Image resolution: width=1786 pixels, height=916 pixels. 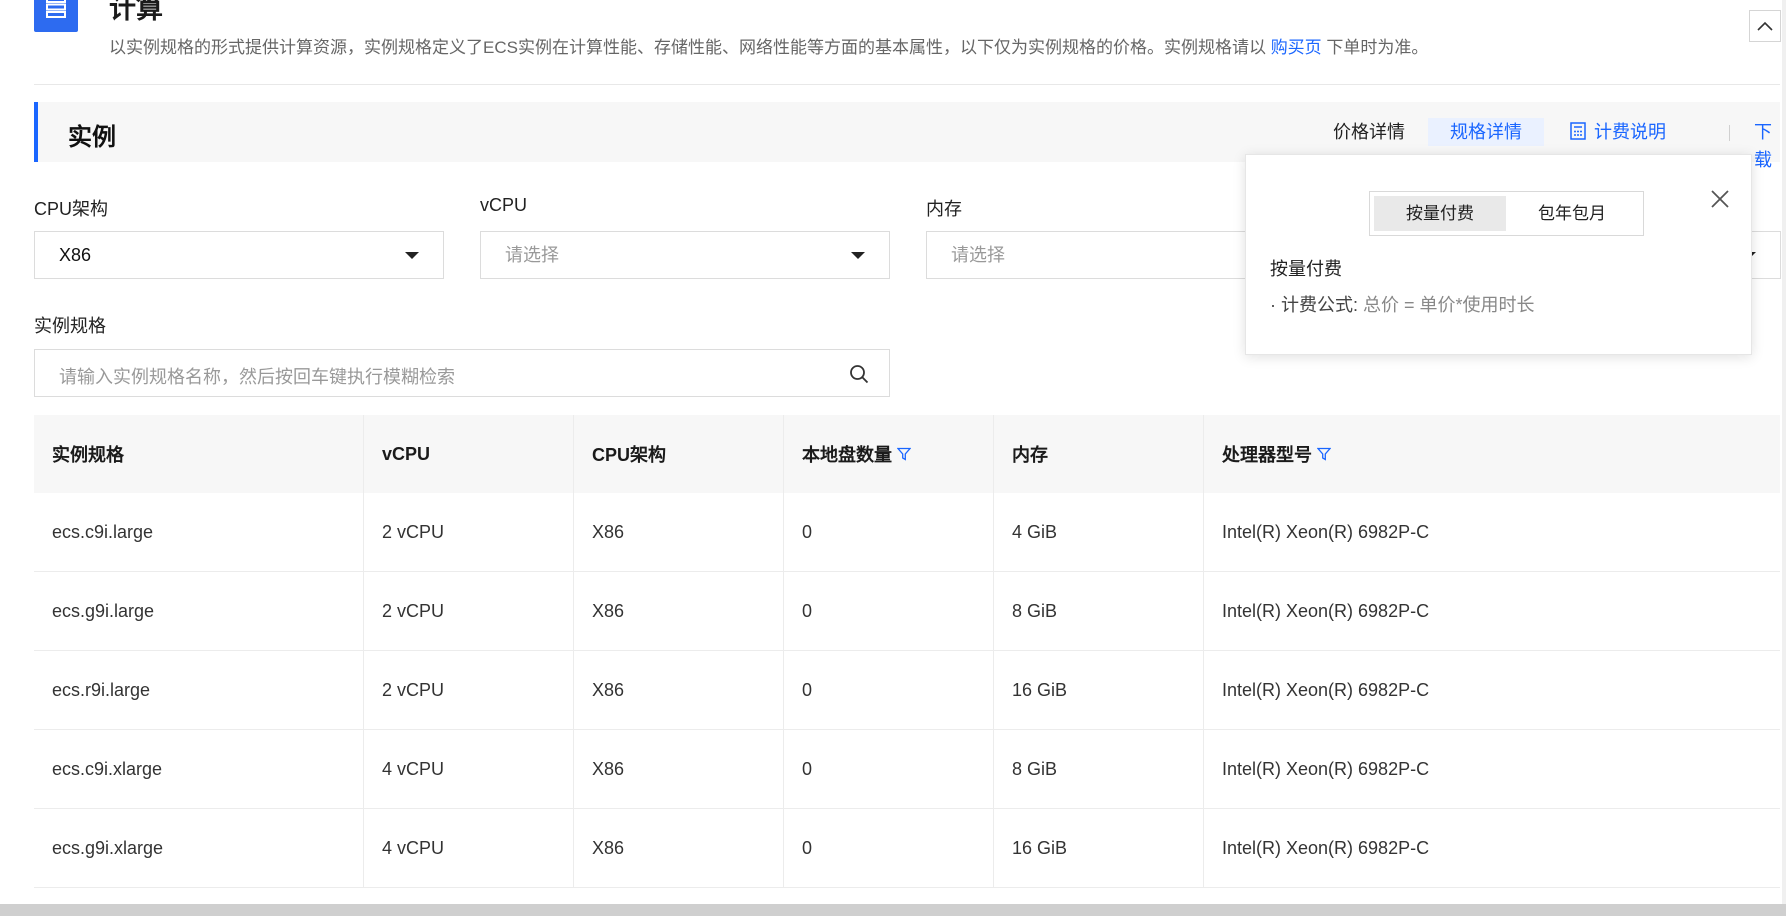 What do you see at coordinates (1267, 455) in the screenshot?
I see `col-header-label: 处理器型号` at bounding box center [1267, 455].